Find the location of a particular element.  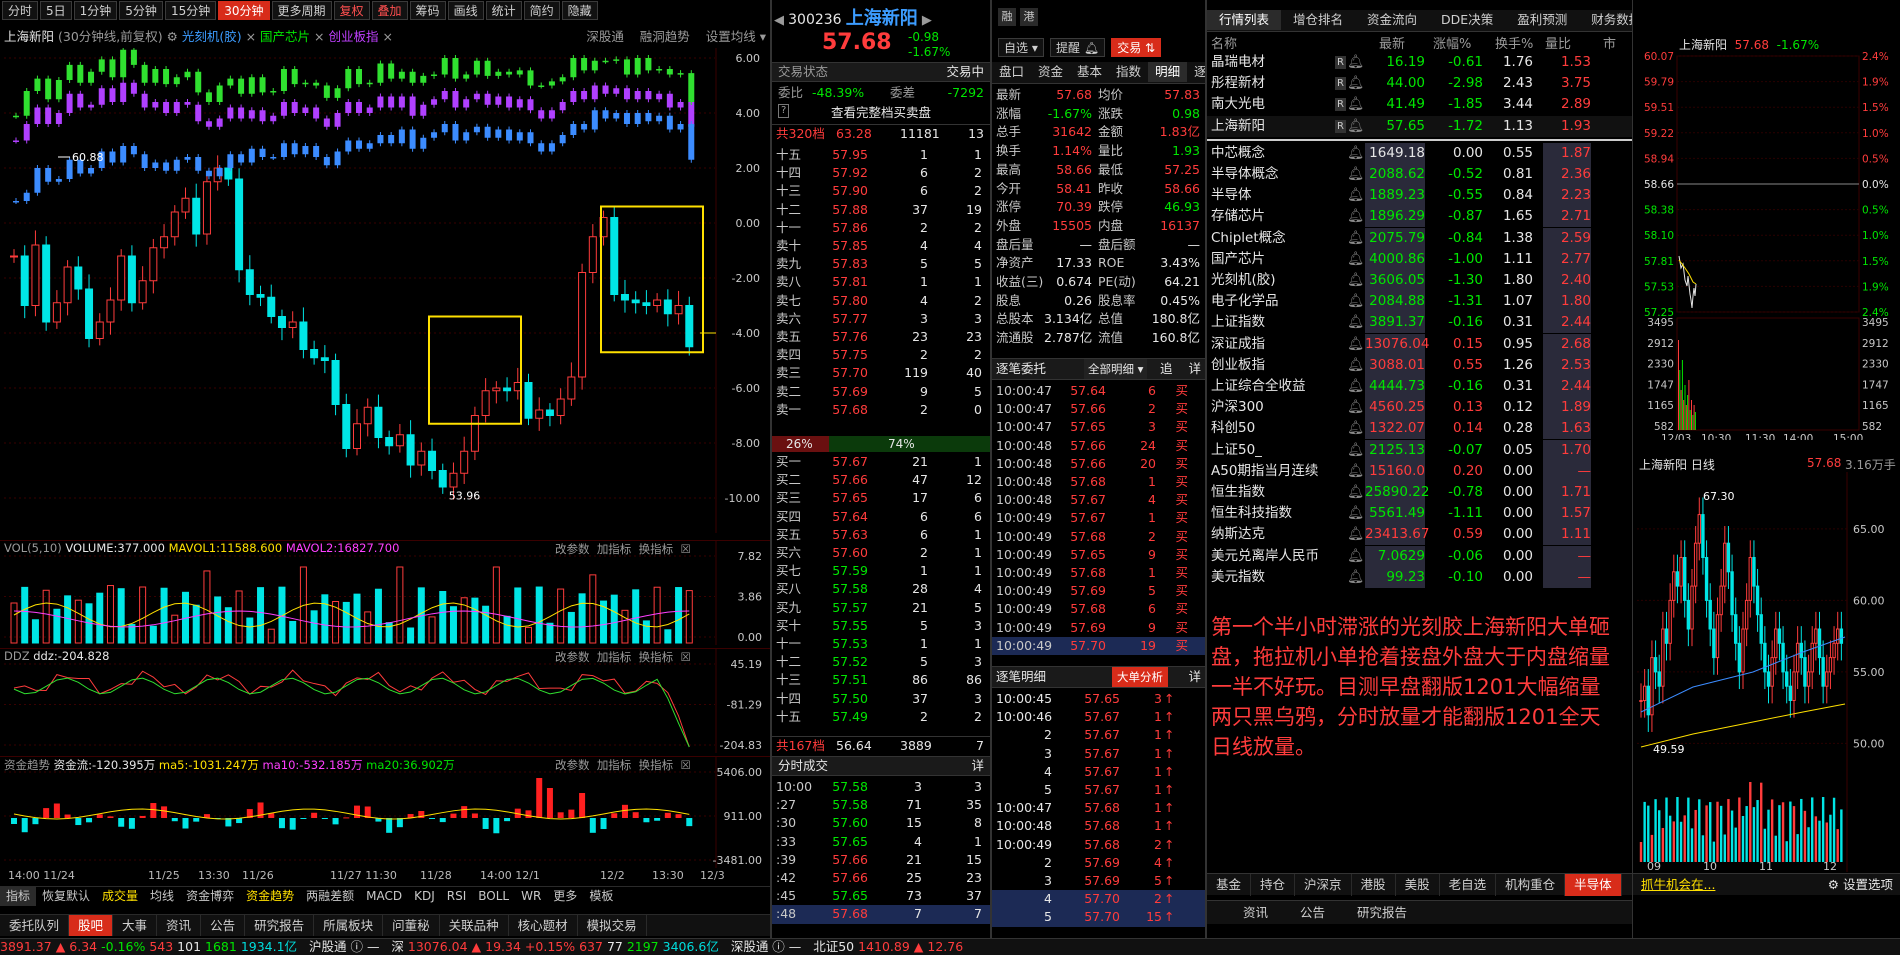

entrust-row: 10:00:48 57.67 4 买 is located at coordinates (1098, 500).